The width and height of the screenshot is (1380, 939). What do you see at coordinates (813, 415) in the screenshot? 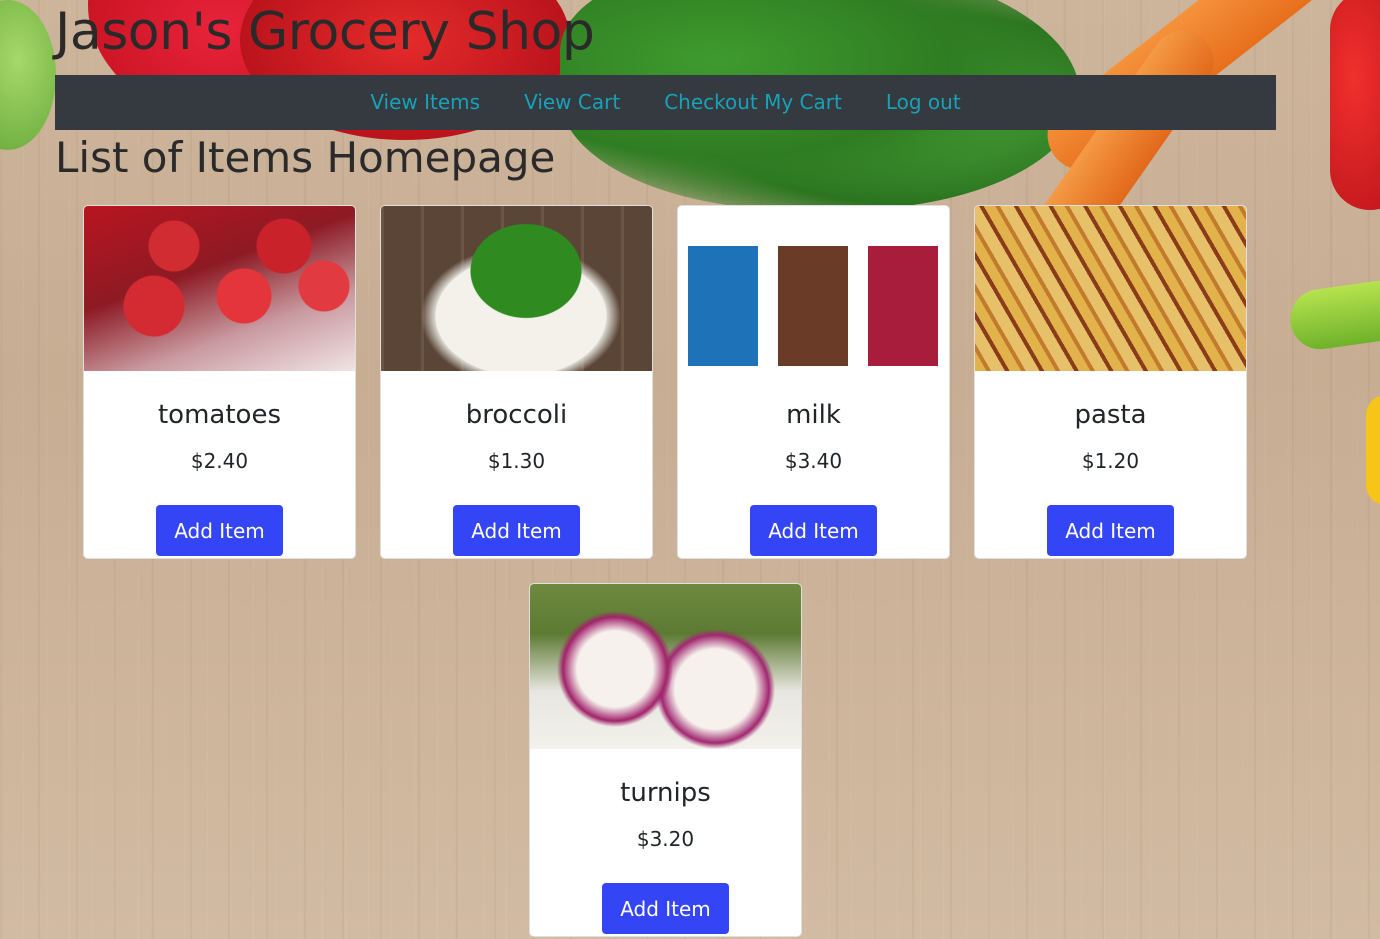
I see `product-name: milk` at bounding box center [813, 415].